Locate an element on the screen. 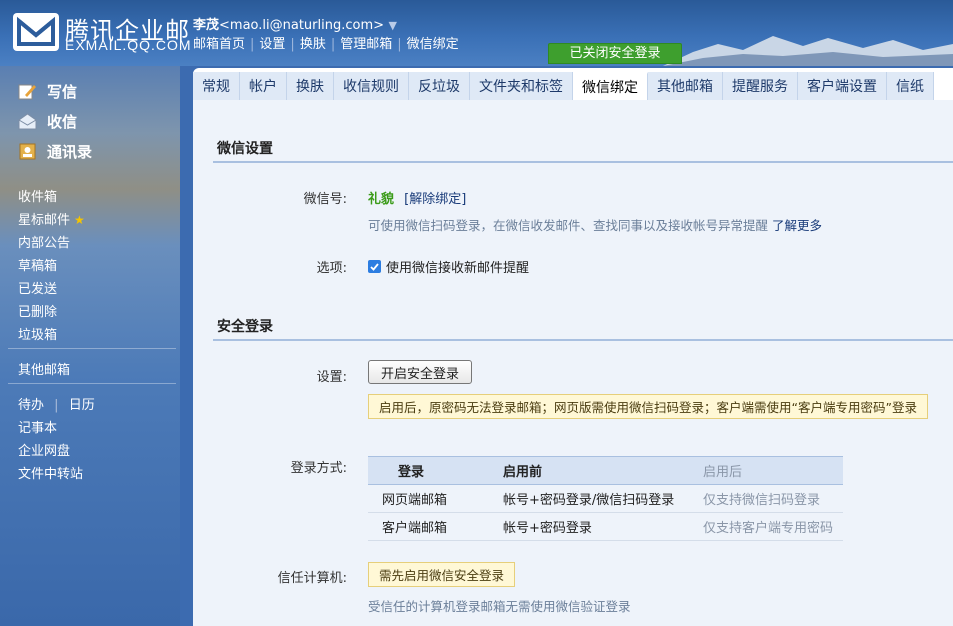  folder-starred: 星标邮件 ★ is located at coordinates (51, 218).